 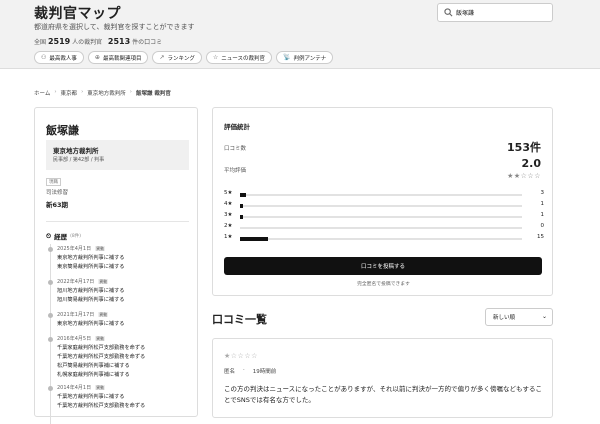 What do you see at coordinates (74, 388) in the screenshot?
I see `career-date-text: 2014年4月1日` at bounding box center [74, 388].